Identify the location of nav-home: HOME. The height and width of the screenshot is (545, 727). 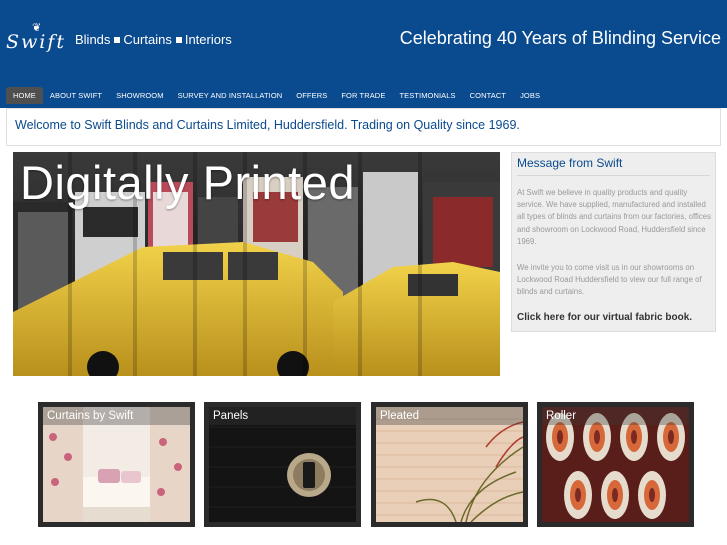
(24, 95).